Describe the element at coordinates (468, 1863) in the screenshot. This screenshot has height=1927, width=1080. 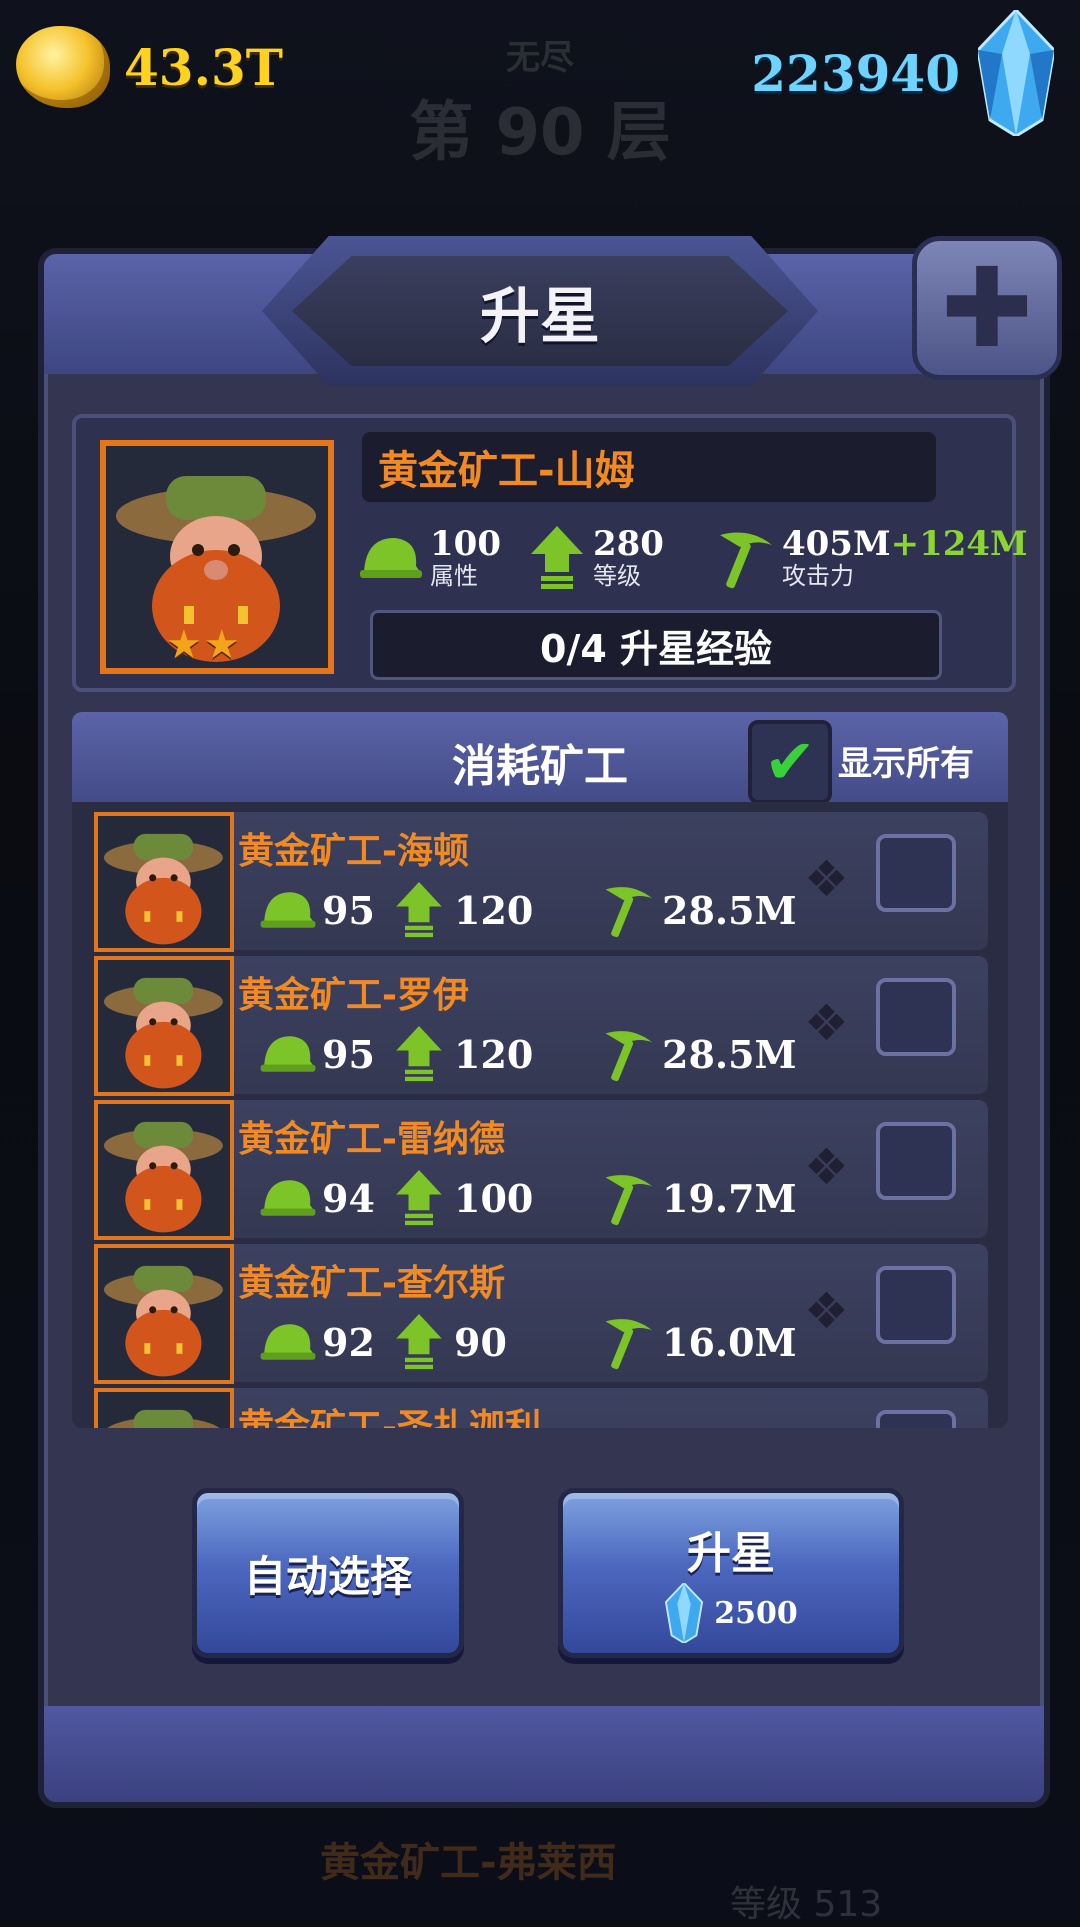
I see `background-miner-name: 黄金矿工-弗莱西` at that location.